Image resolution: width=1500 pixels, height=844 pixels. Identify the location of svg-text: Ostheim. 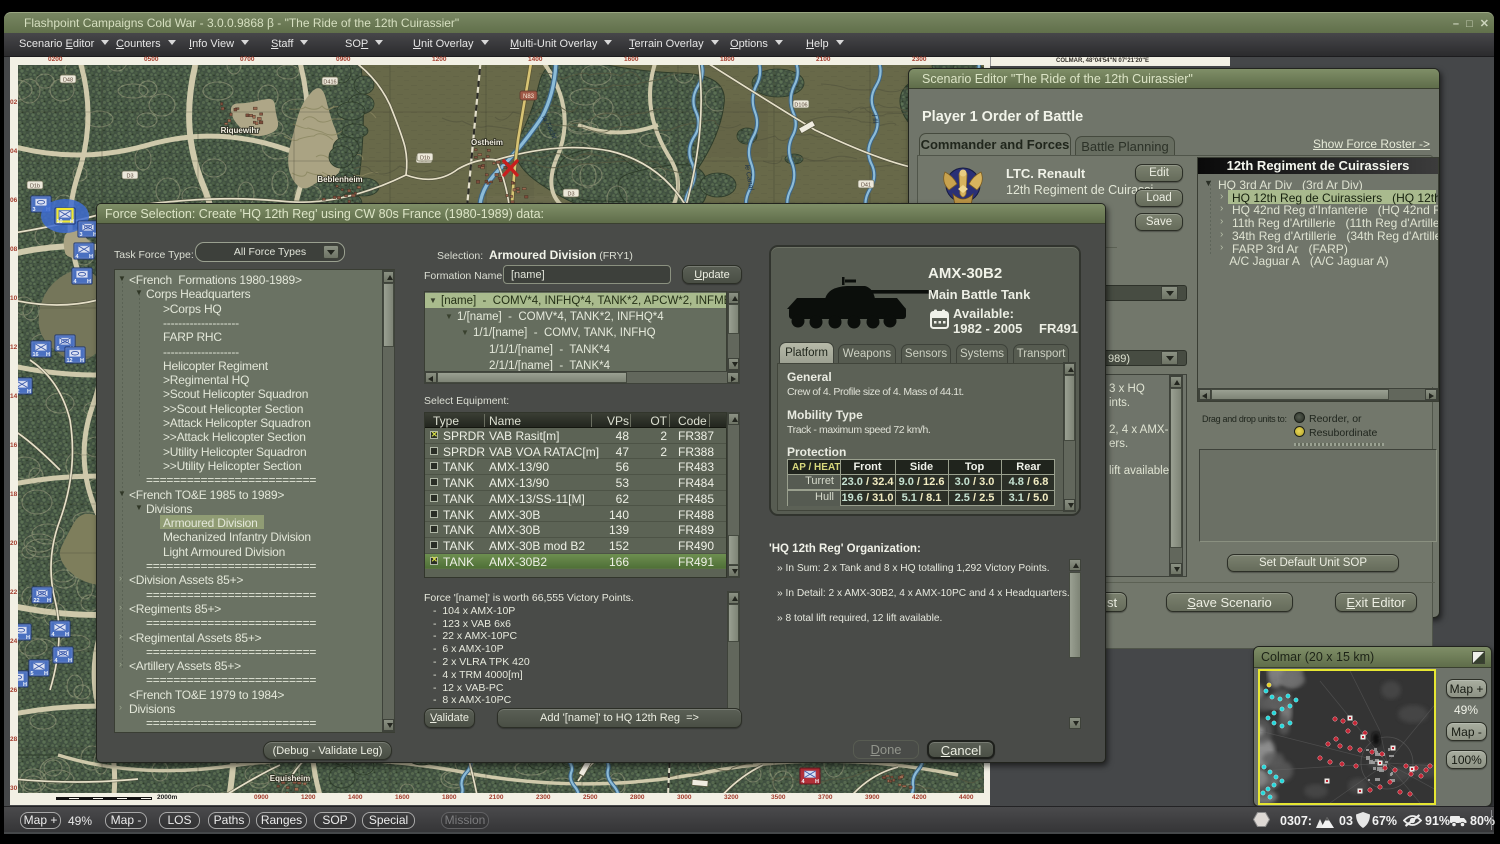
(487, 142).